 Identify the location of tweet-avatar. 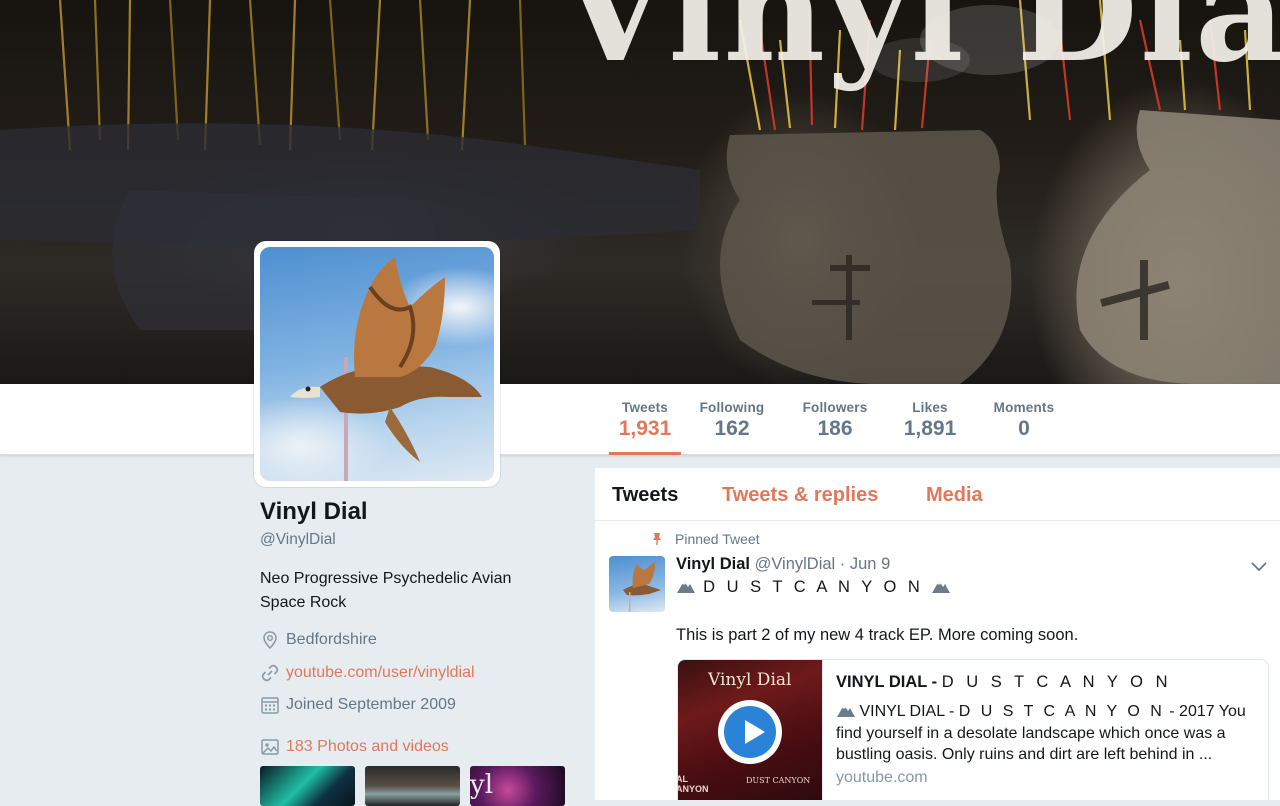
(637, 584).